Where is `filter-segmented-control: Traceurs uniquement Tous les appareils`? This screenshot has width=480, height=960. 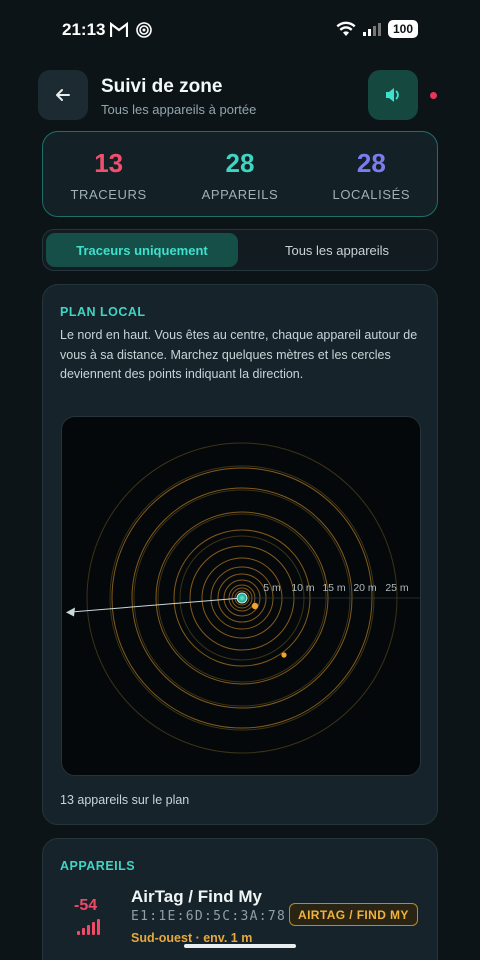 filter-segmented-control: Traceurs uniquement Tous les appareils is located at coordinates (240, 250).